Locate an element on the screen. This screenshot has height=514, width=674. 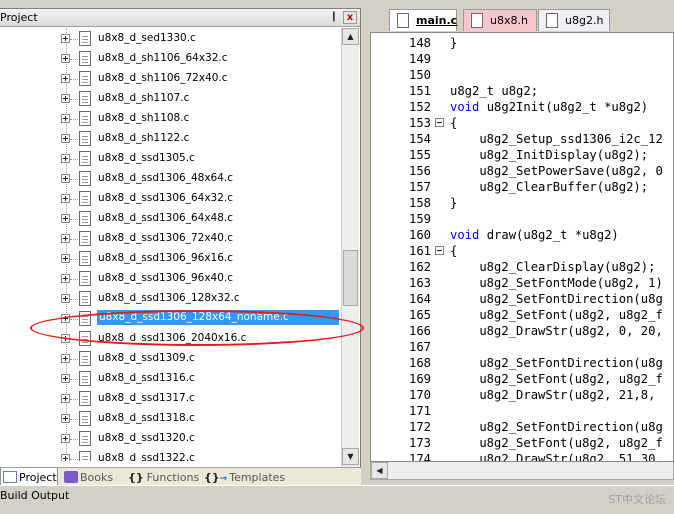
line-number: 172 is located at coordinates (419, 427).